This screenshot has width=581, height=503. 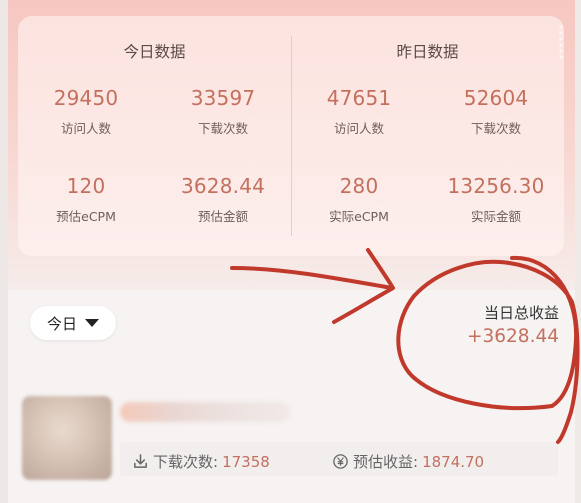 I want to click on daily-total-label: 当日总收益, so click(x=521, y=313).